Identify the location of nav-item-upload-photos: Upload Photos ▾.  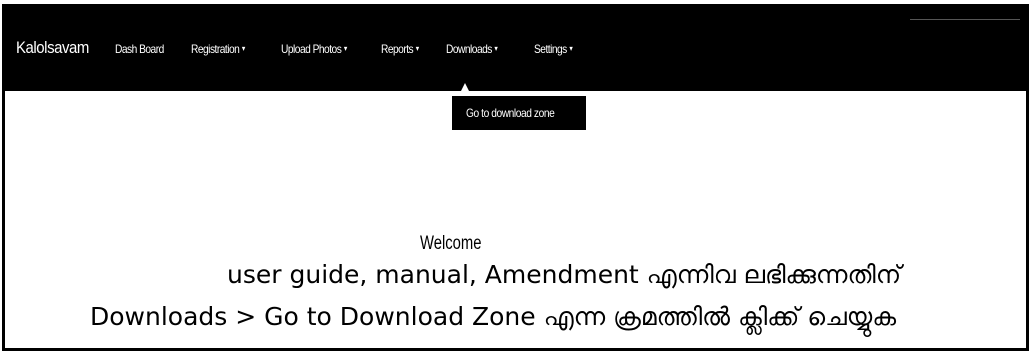
(314, 49).